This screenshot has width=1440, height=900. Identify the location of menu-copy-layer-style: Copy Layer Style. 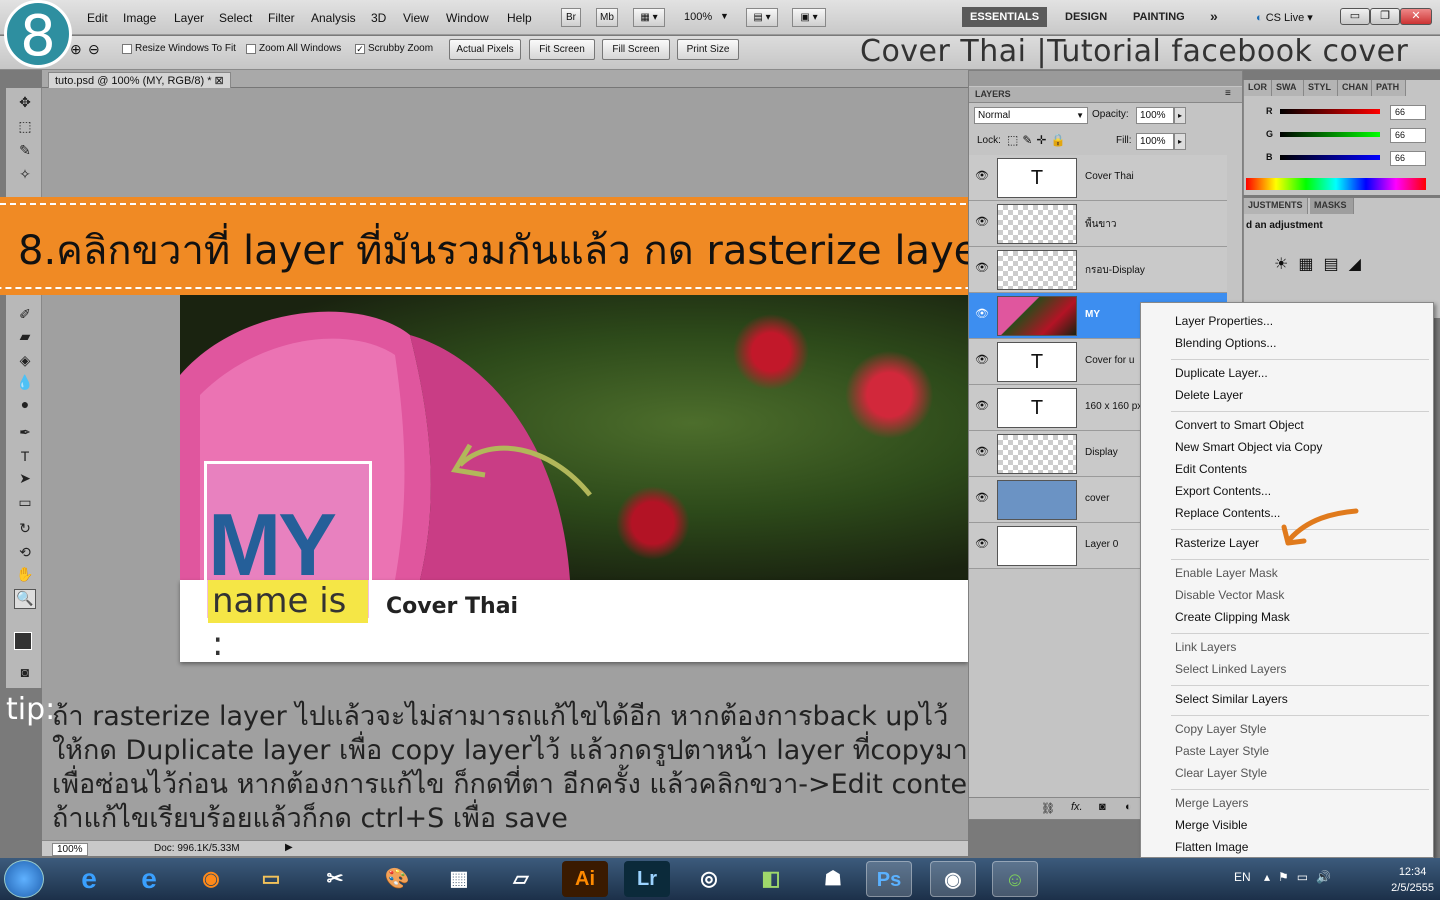
(1220, 729).